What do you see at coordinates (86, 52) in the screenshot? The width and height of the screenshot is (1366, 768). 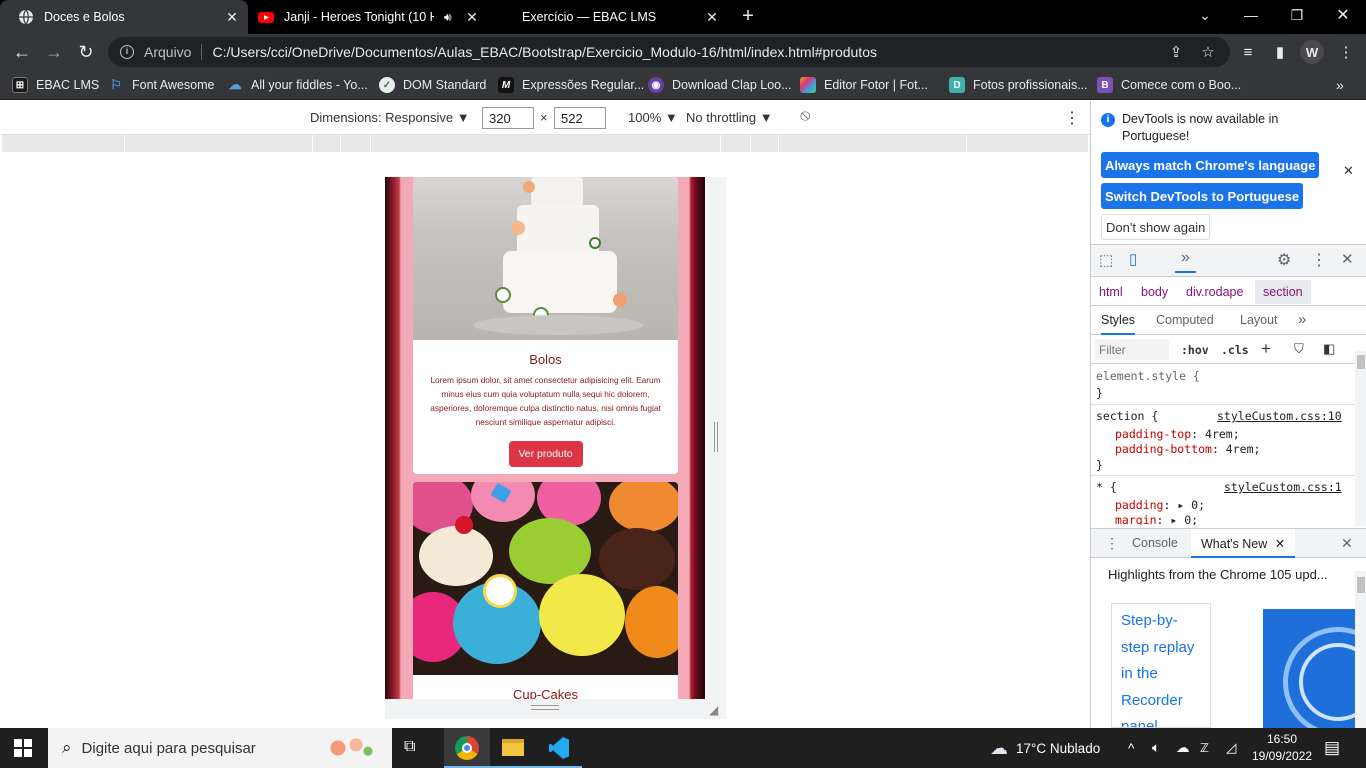 I see `reload-icon: ↻` at bounding box center [86, 52].